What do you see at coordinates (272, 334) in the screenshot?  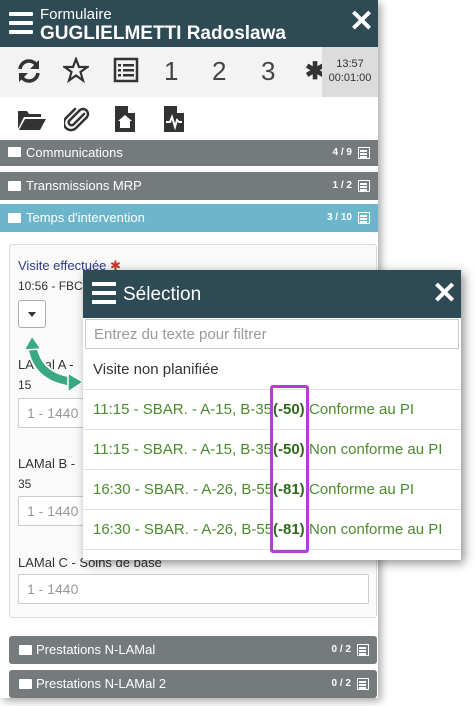 I see `filter-input: Entrez du texte pour filtrer` at bounding box center [272, 334].